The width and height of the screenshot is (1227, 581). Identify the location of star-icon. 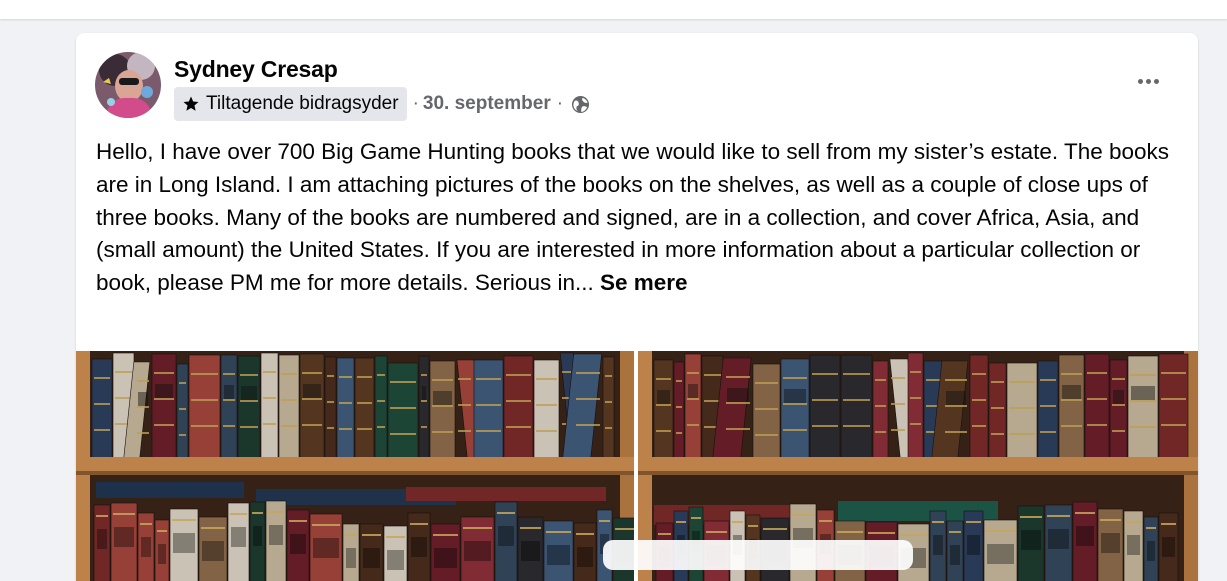
(191, 103).